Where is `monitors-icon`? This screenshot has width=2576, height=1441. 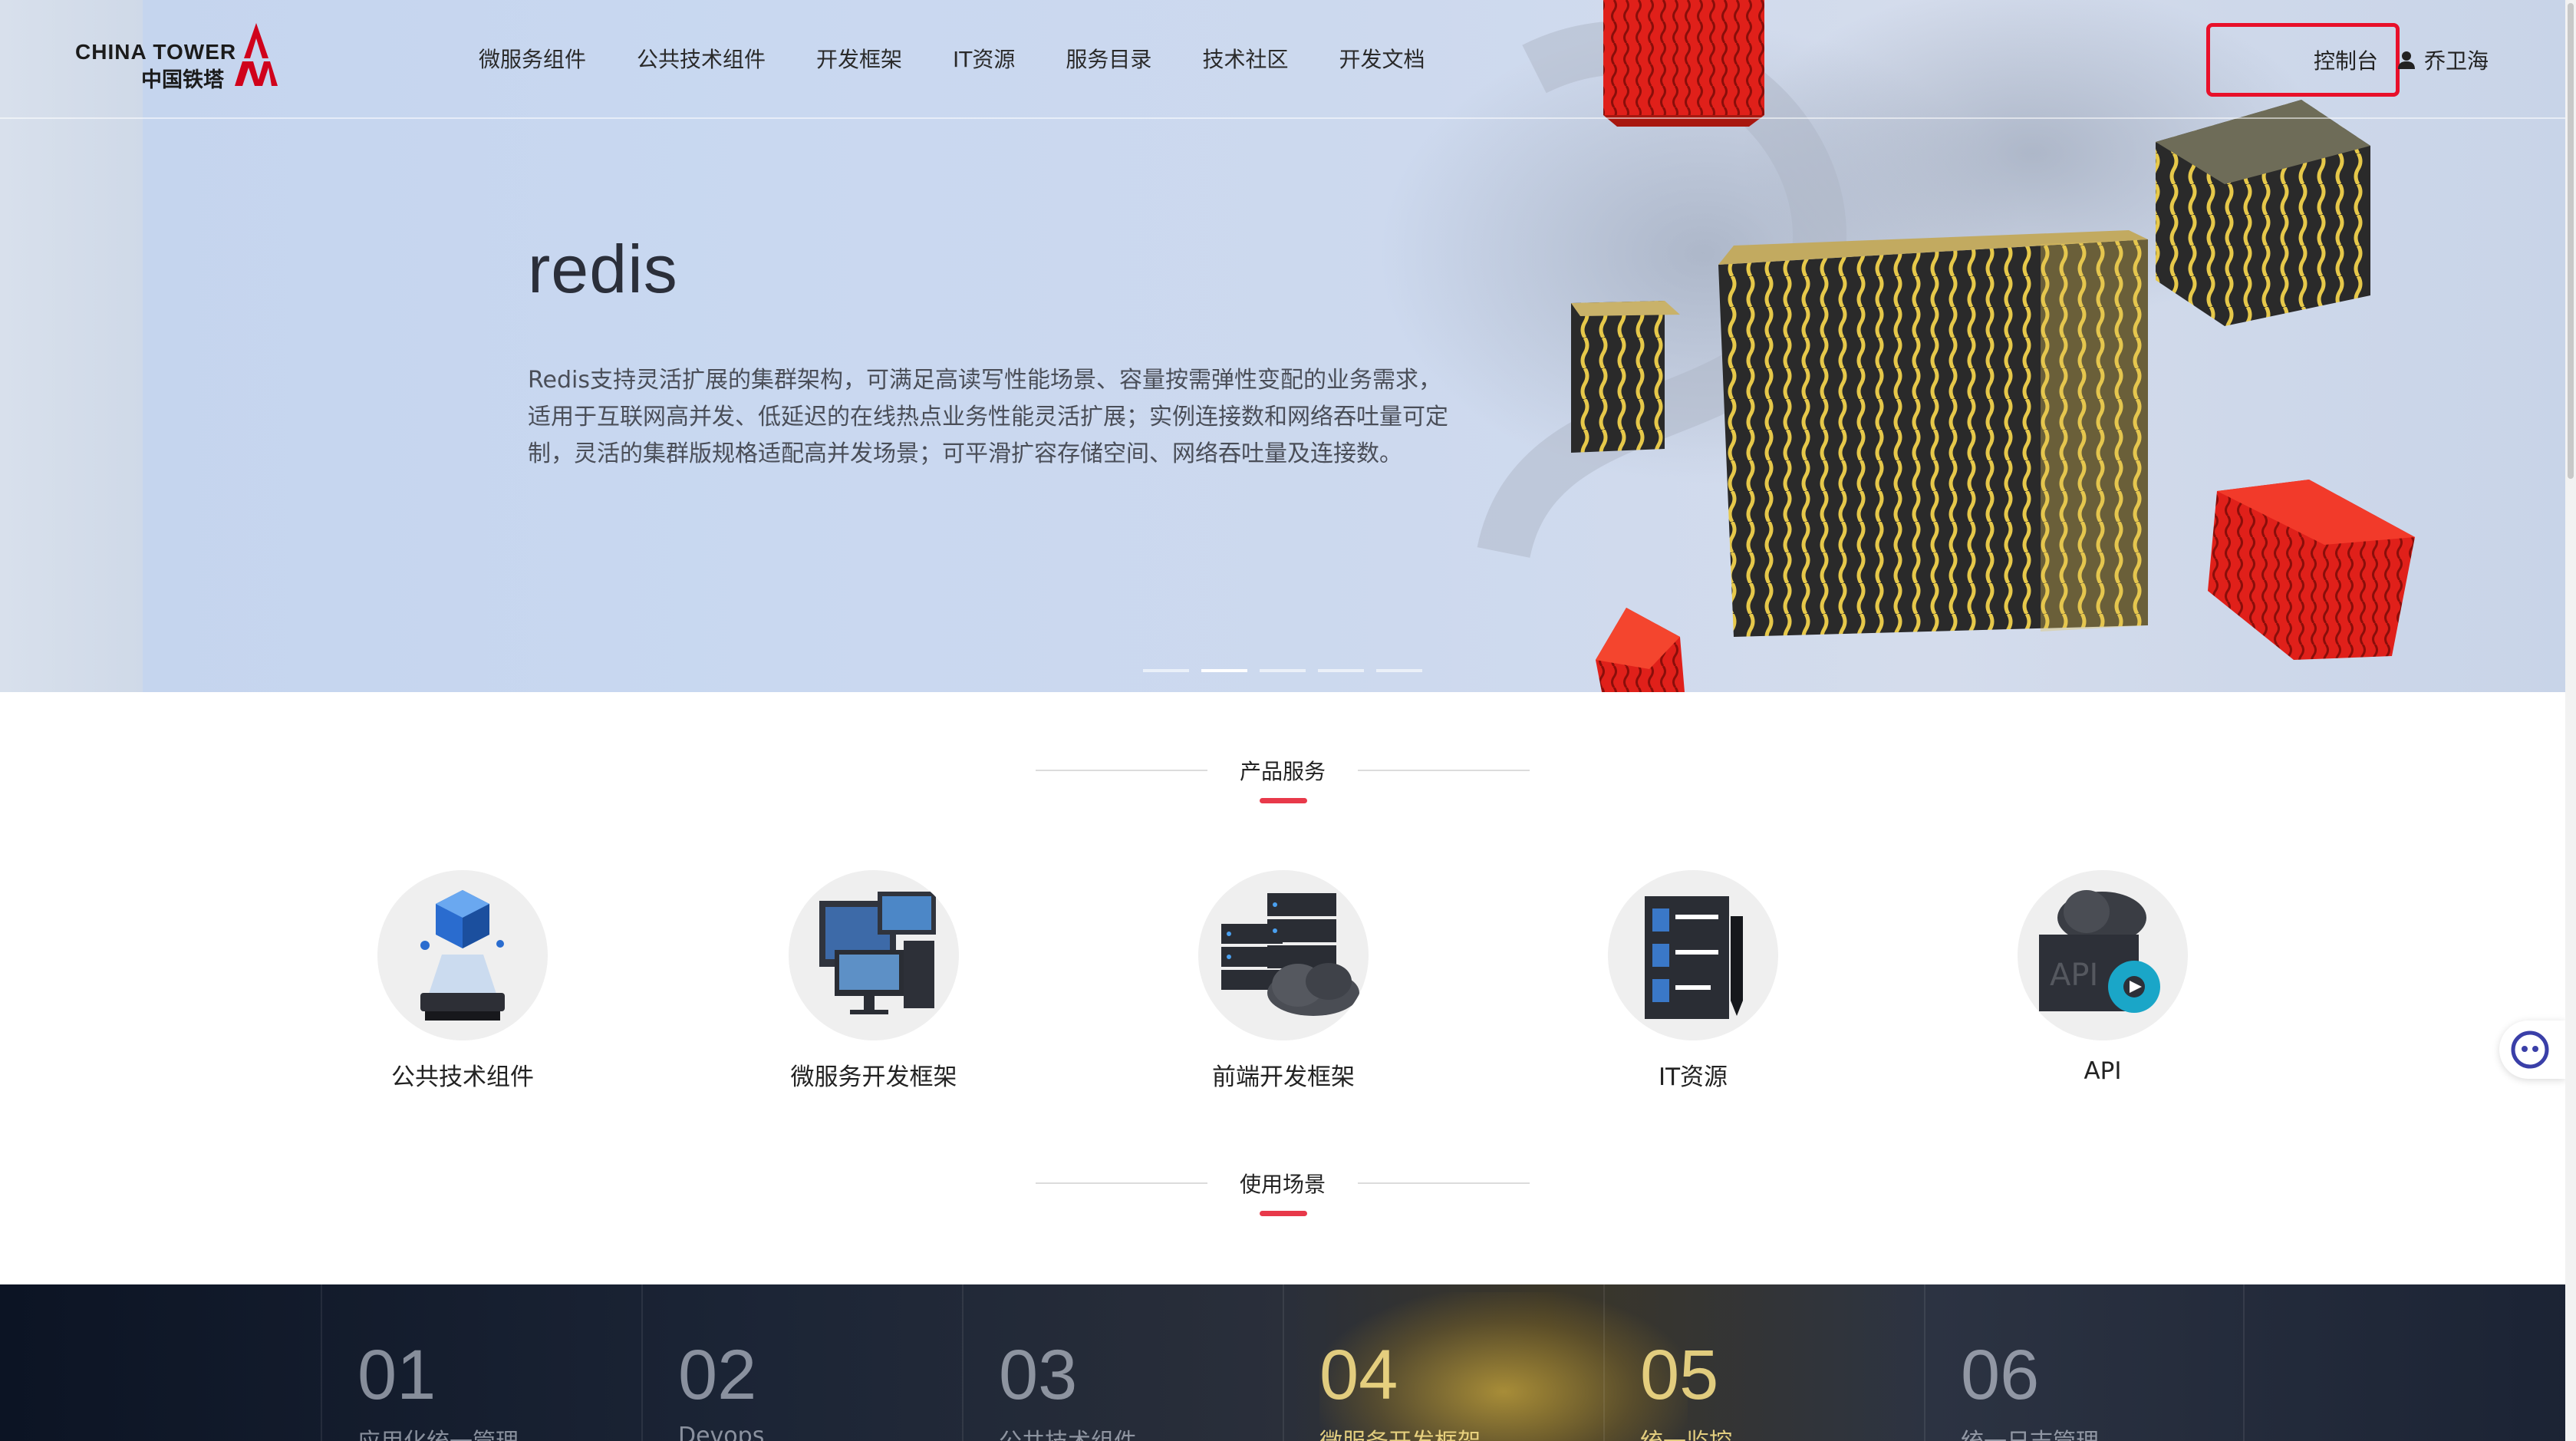
monitors-icon is located at coordinates (877, 953).